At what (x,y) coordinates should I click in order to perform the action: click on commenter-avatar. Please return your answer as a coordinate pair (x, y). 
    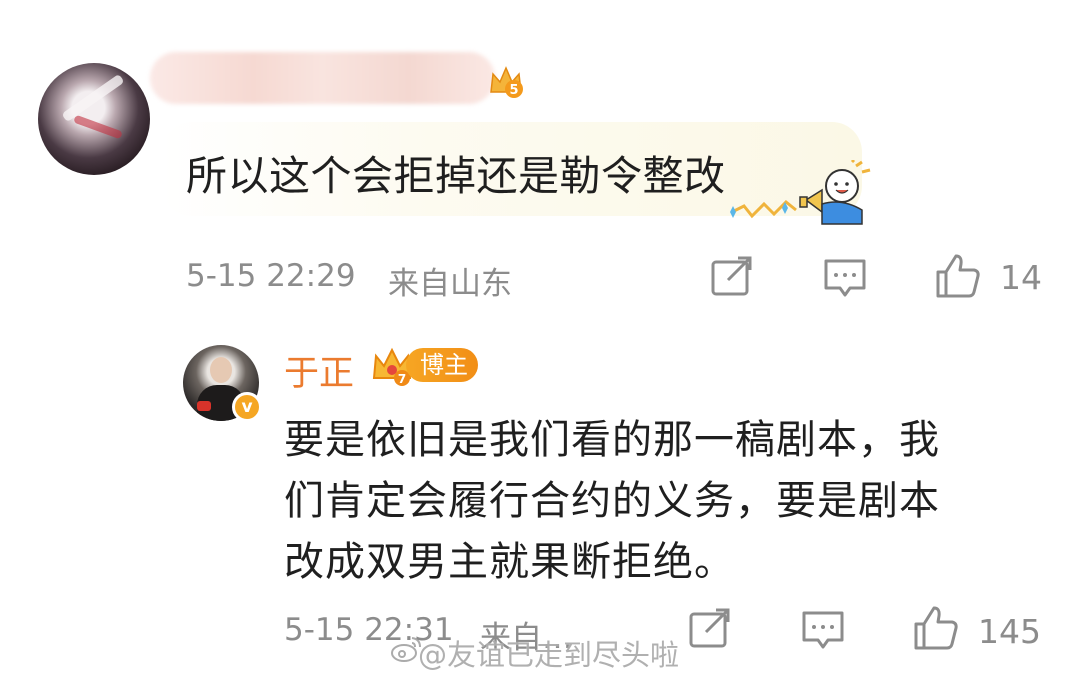
    Looking at the image, I should click on (94, 119).